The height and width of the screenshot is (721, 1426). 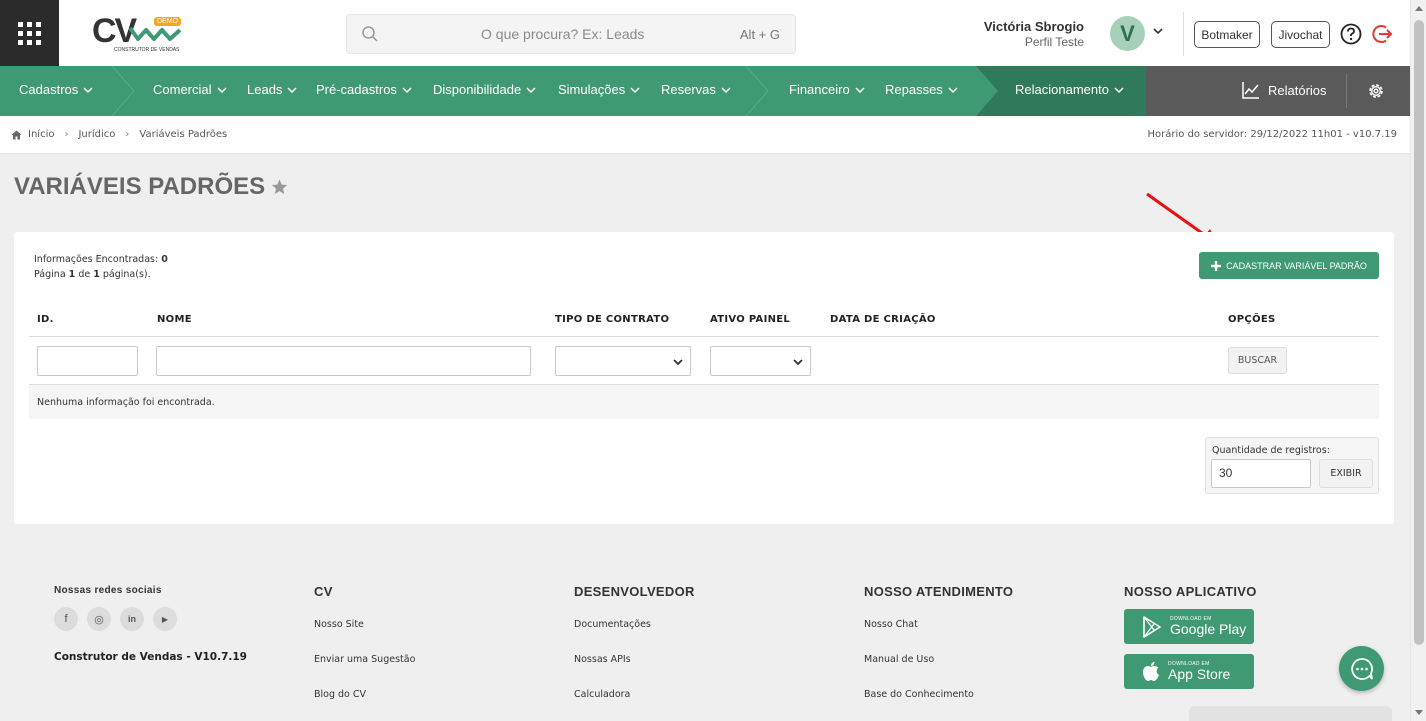 I want to click on footer-link-chat: Nosso Chat, so click(x=891, y=624).